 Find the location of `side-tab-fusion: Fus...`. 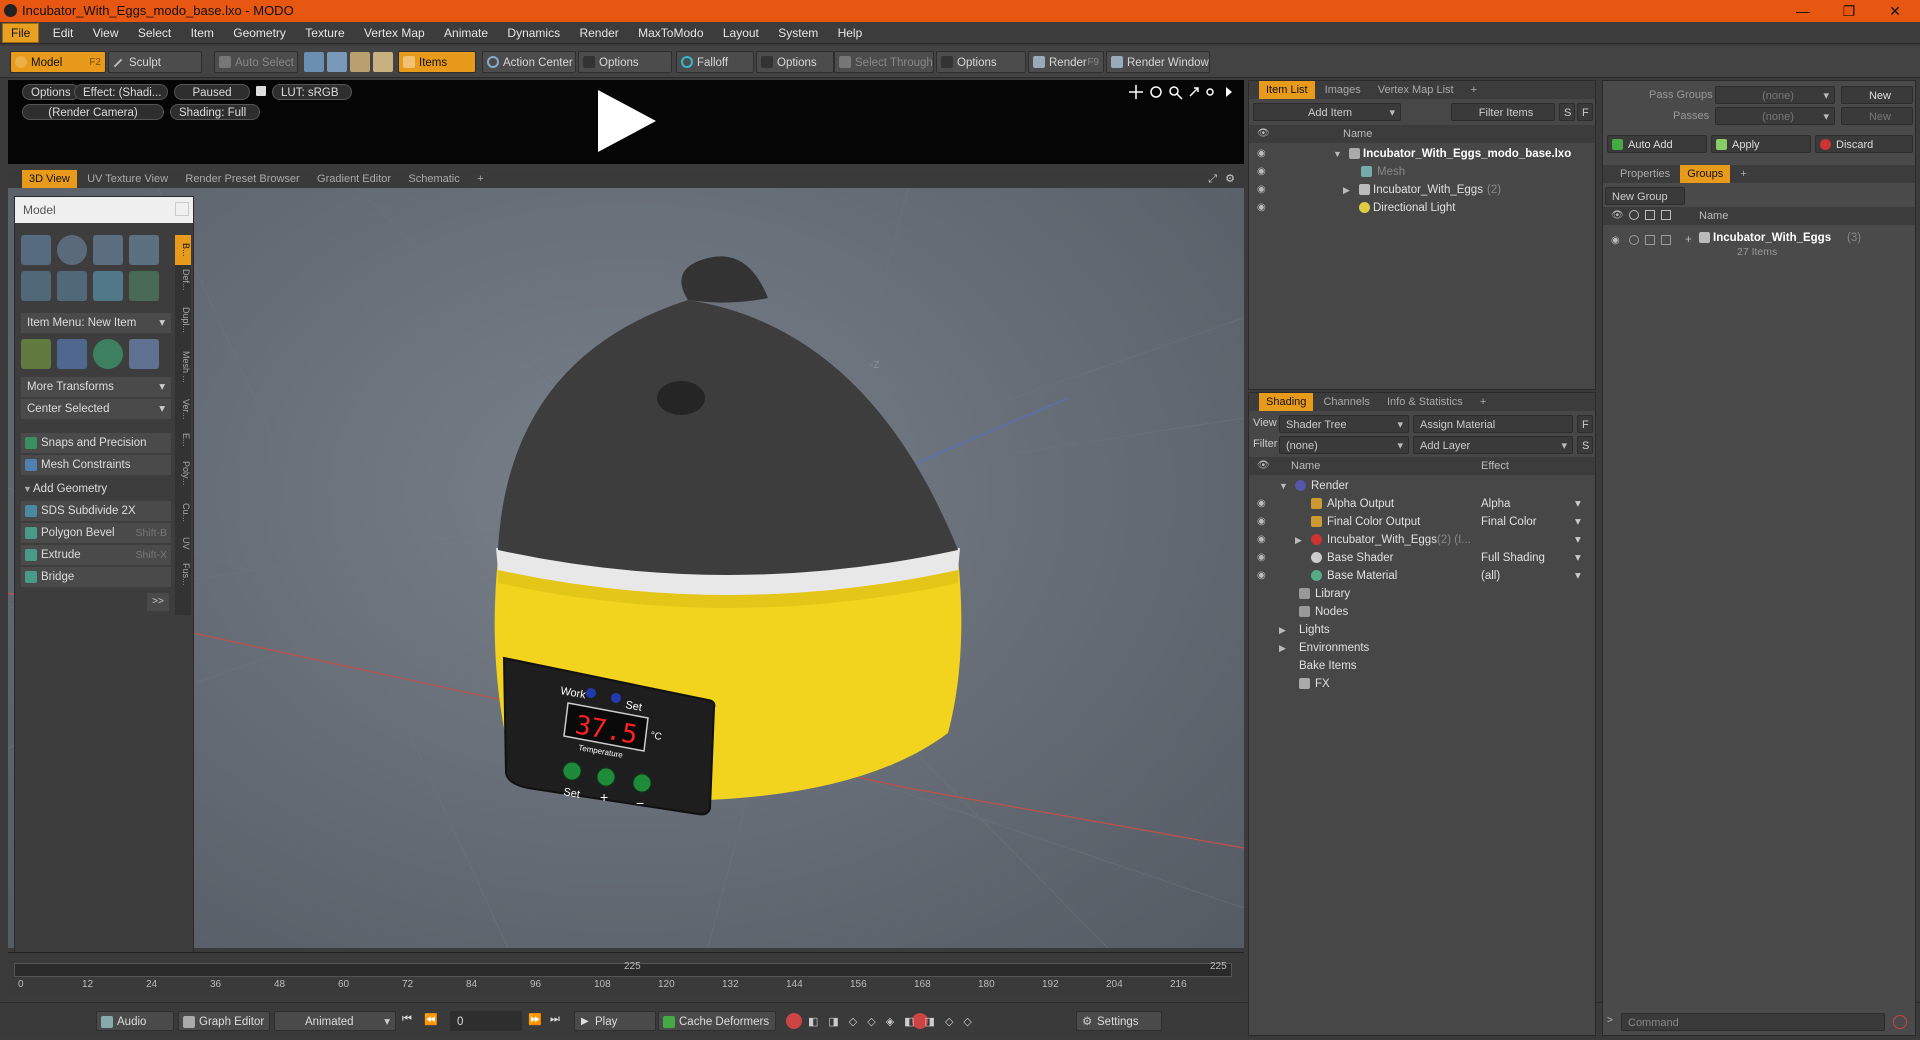

side-tab-fusion: Fus... is located at coordinates (183, 581).